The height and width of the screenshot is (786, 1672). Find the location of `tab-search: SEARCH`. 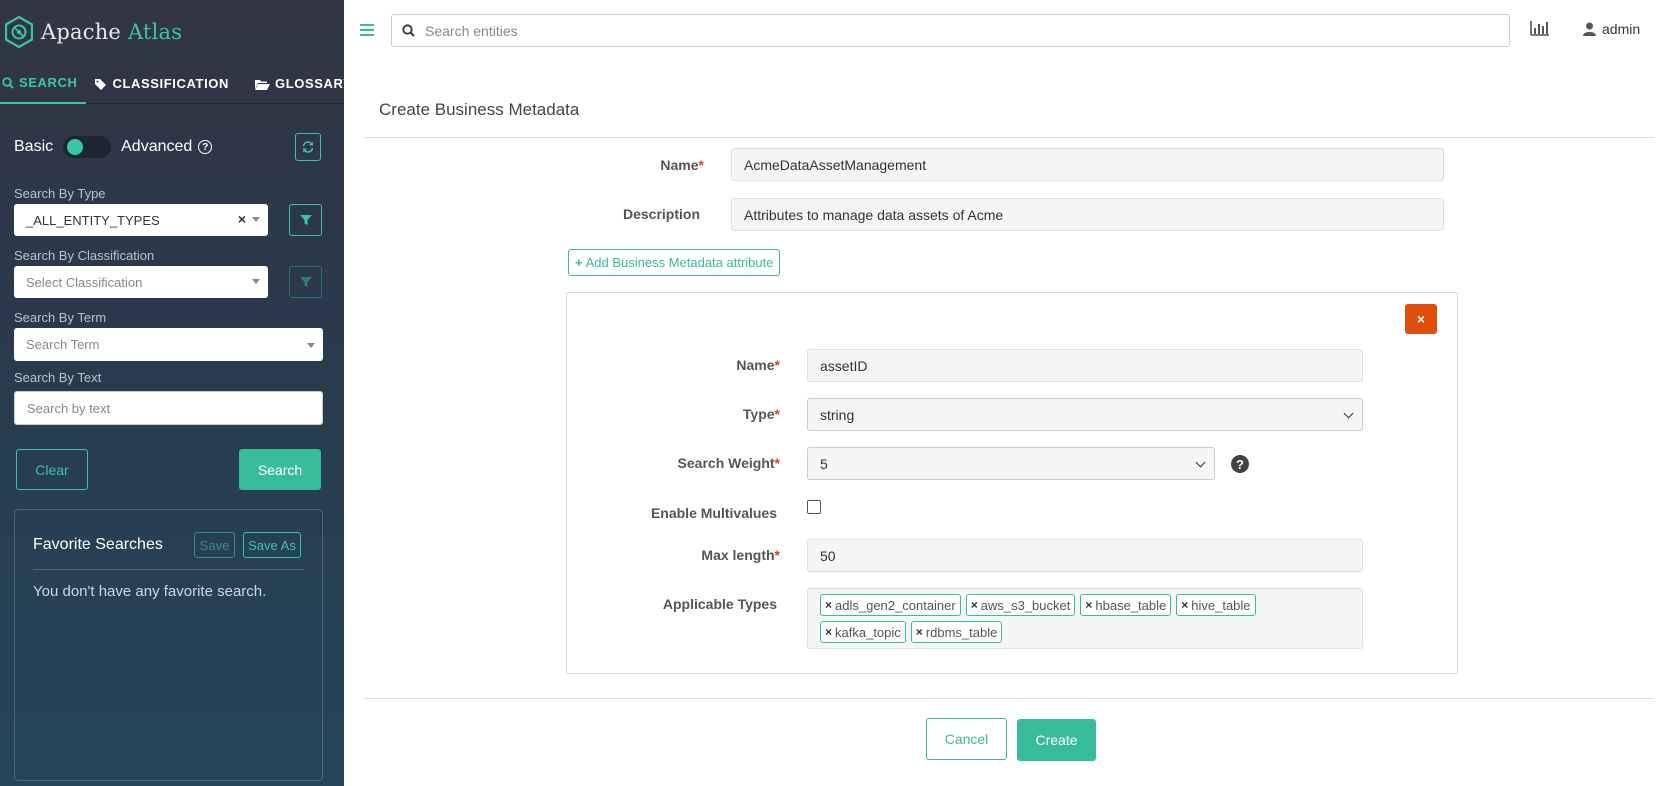

tab-search: SEARCH is located at coordinates (43, 83).